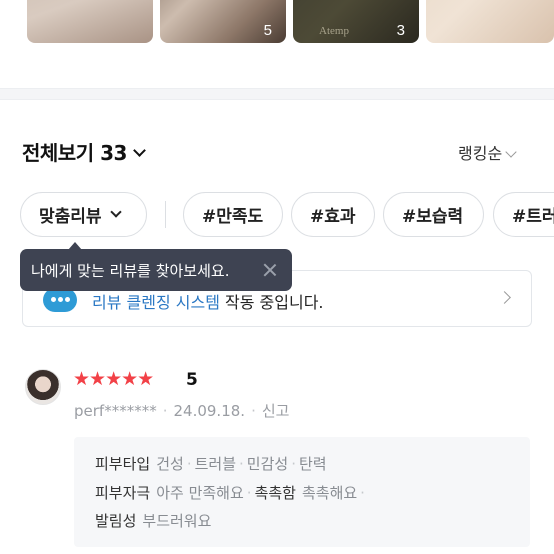  What do you see at coordinates (334, 31) in the screenshot?
I see `product-brand-text: Atemp` at bounding box center [334, 31].